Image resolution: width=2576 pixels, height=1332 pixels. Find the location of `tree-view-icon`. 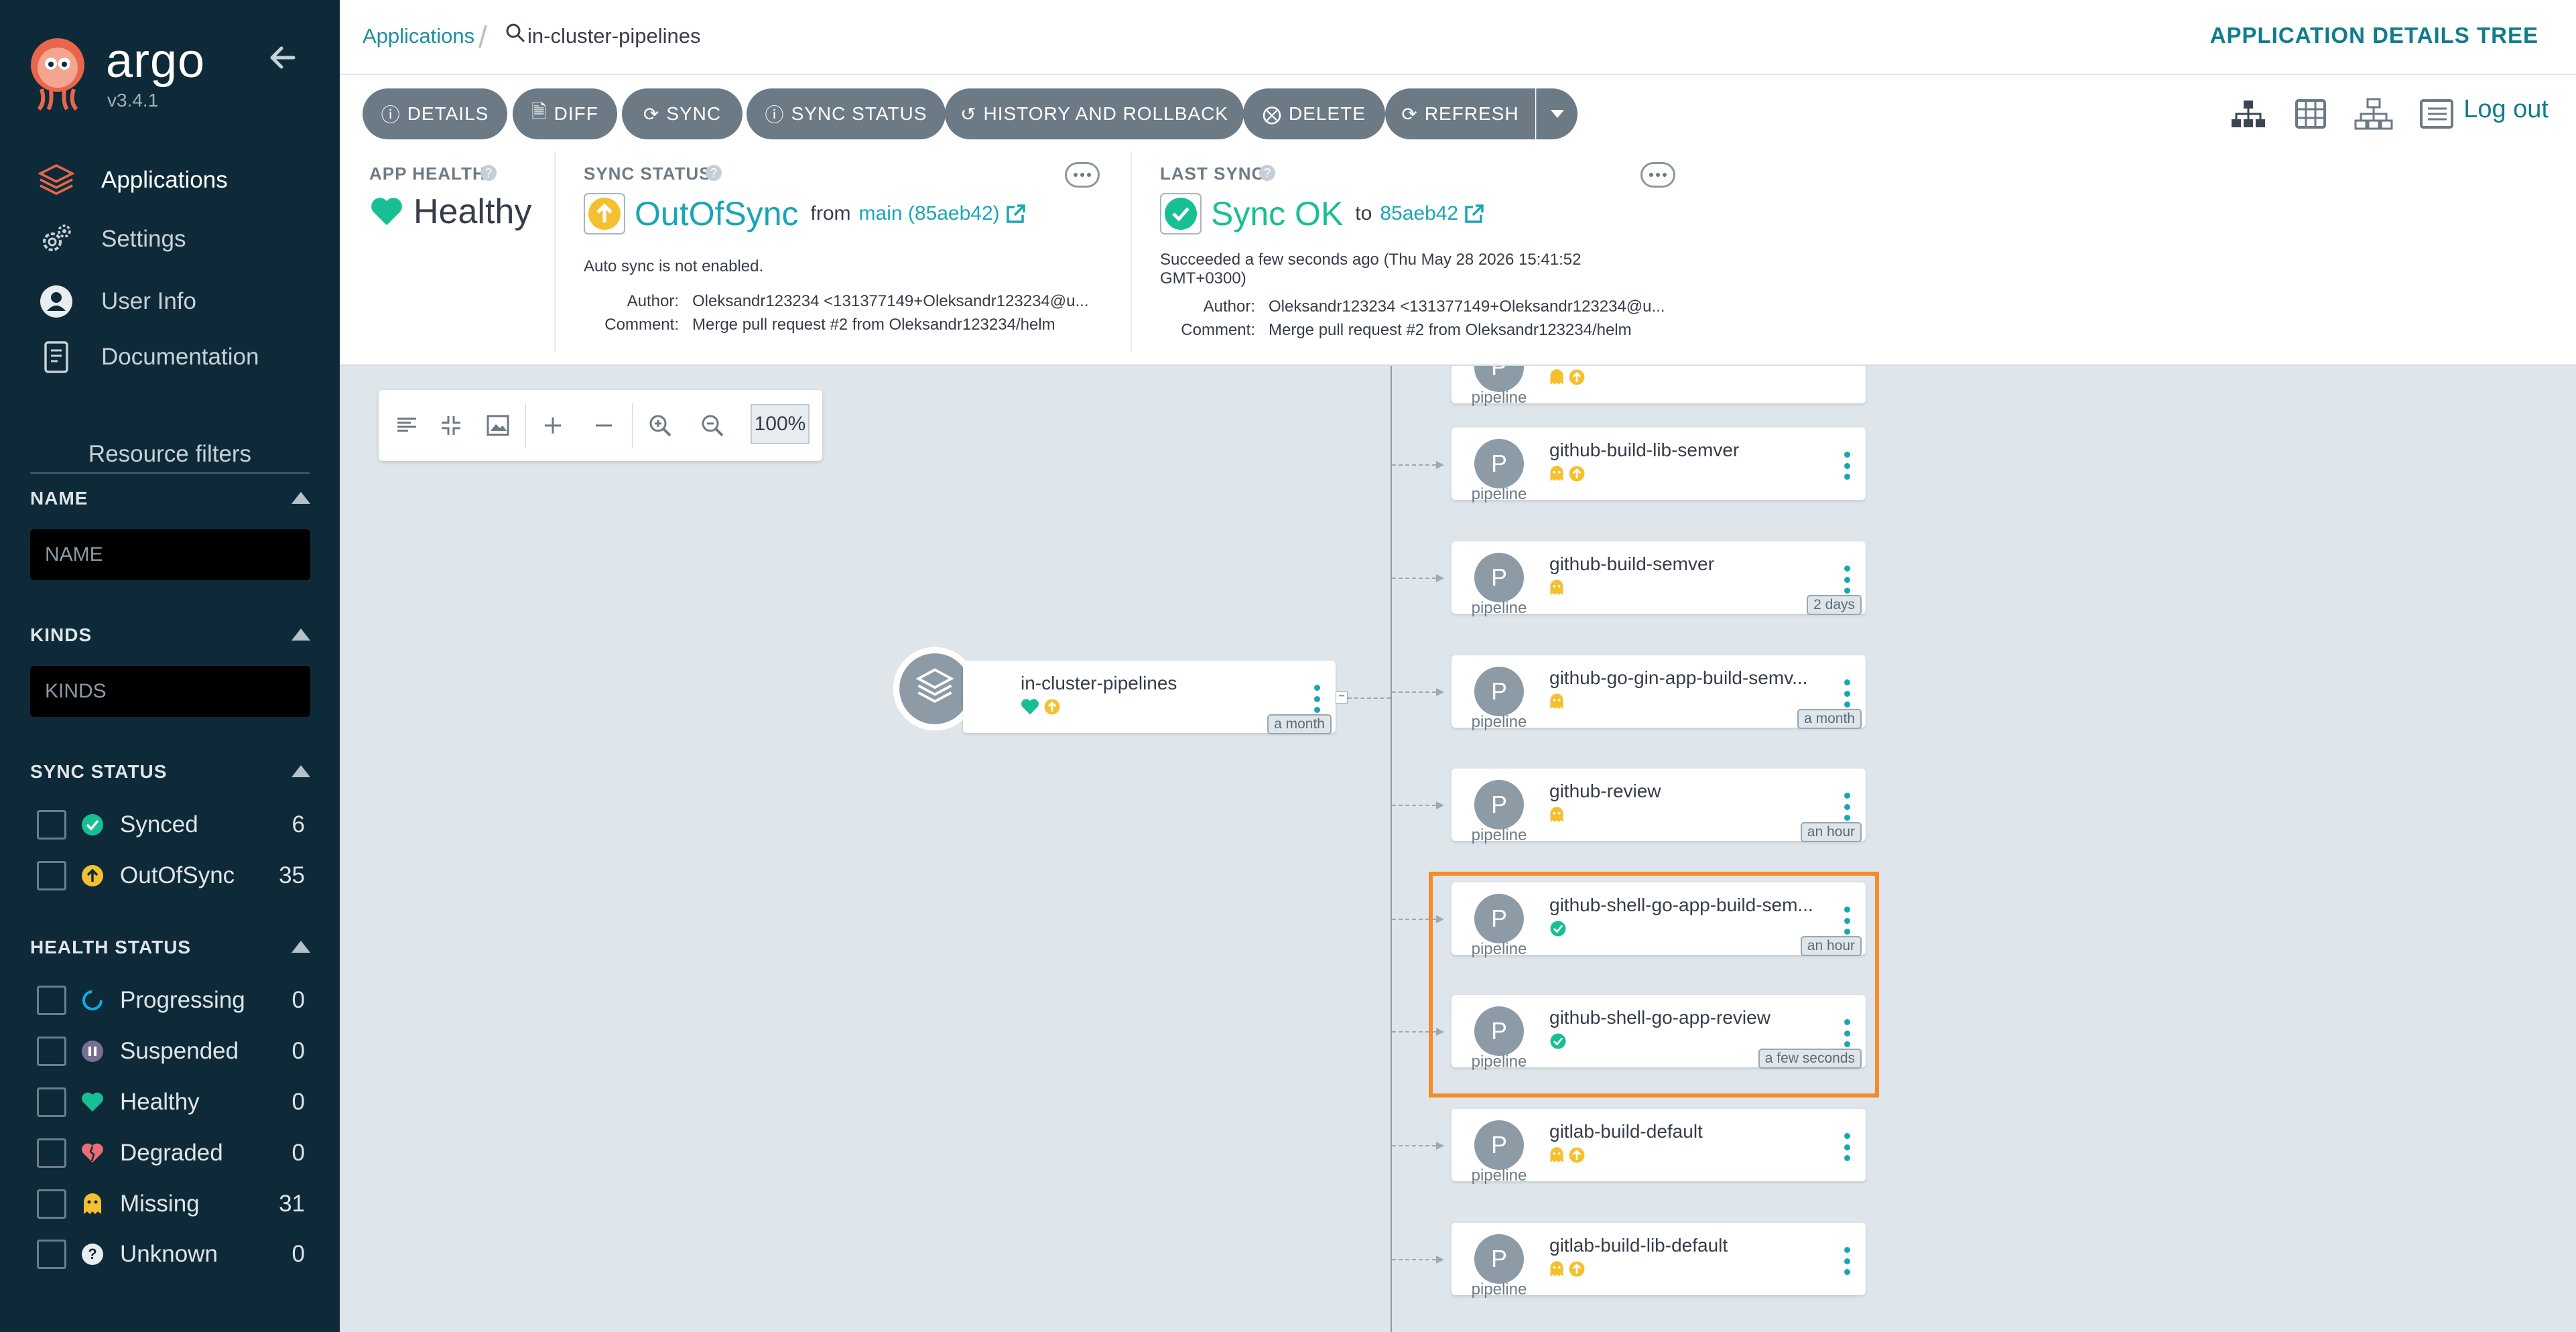

tree-view-icon is located at coordinates (2248, 114).